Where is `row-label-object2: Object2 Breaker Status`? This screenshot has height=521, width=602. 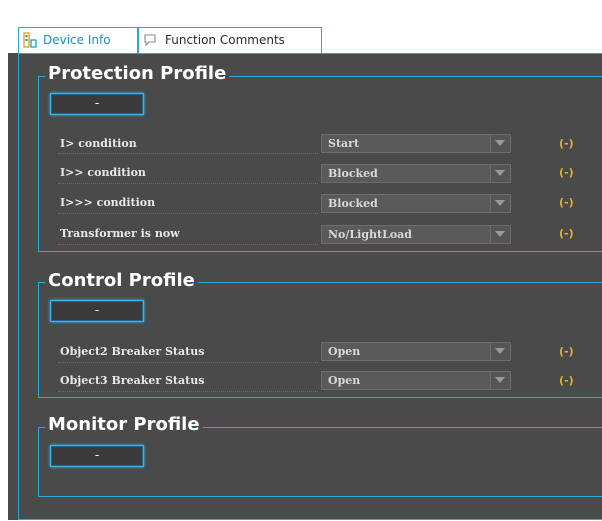 row-label-object2: Object2 Breaker Status is located at coordinates (132, 351).